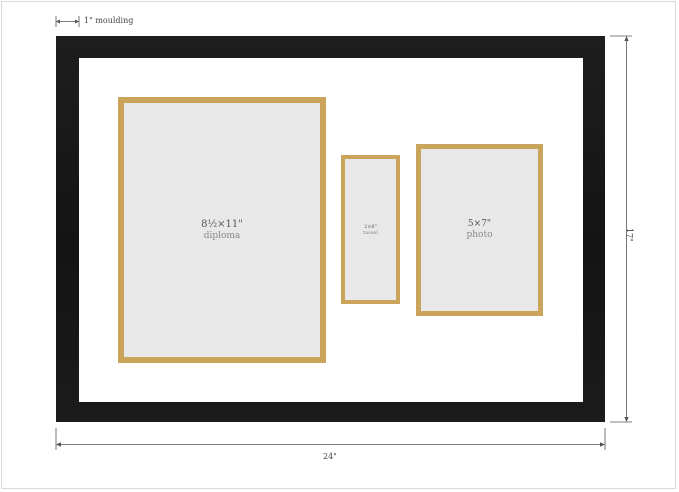  What do you see at coordinates (222, 224) in the screenshot?
I see `opening-size-label: 8½×11"` at bounding box center [222, 224].